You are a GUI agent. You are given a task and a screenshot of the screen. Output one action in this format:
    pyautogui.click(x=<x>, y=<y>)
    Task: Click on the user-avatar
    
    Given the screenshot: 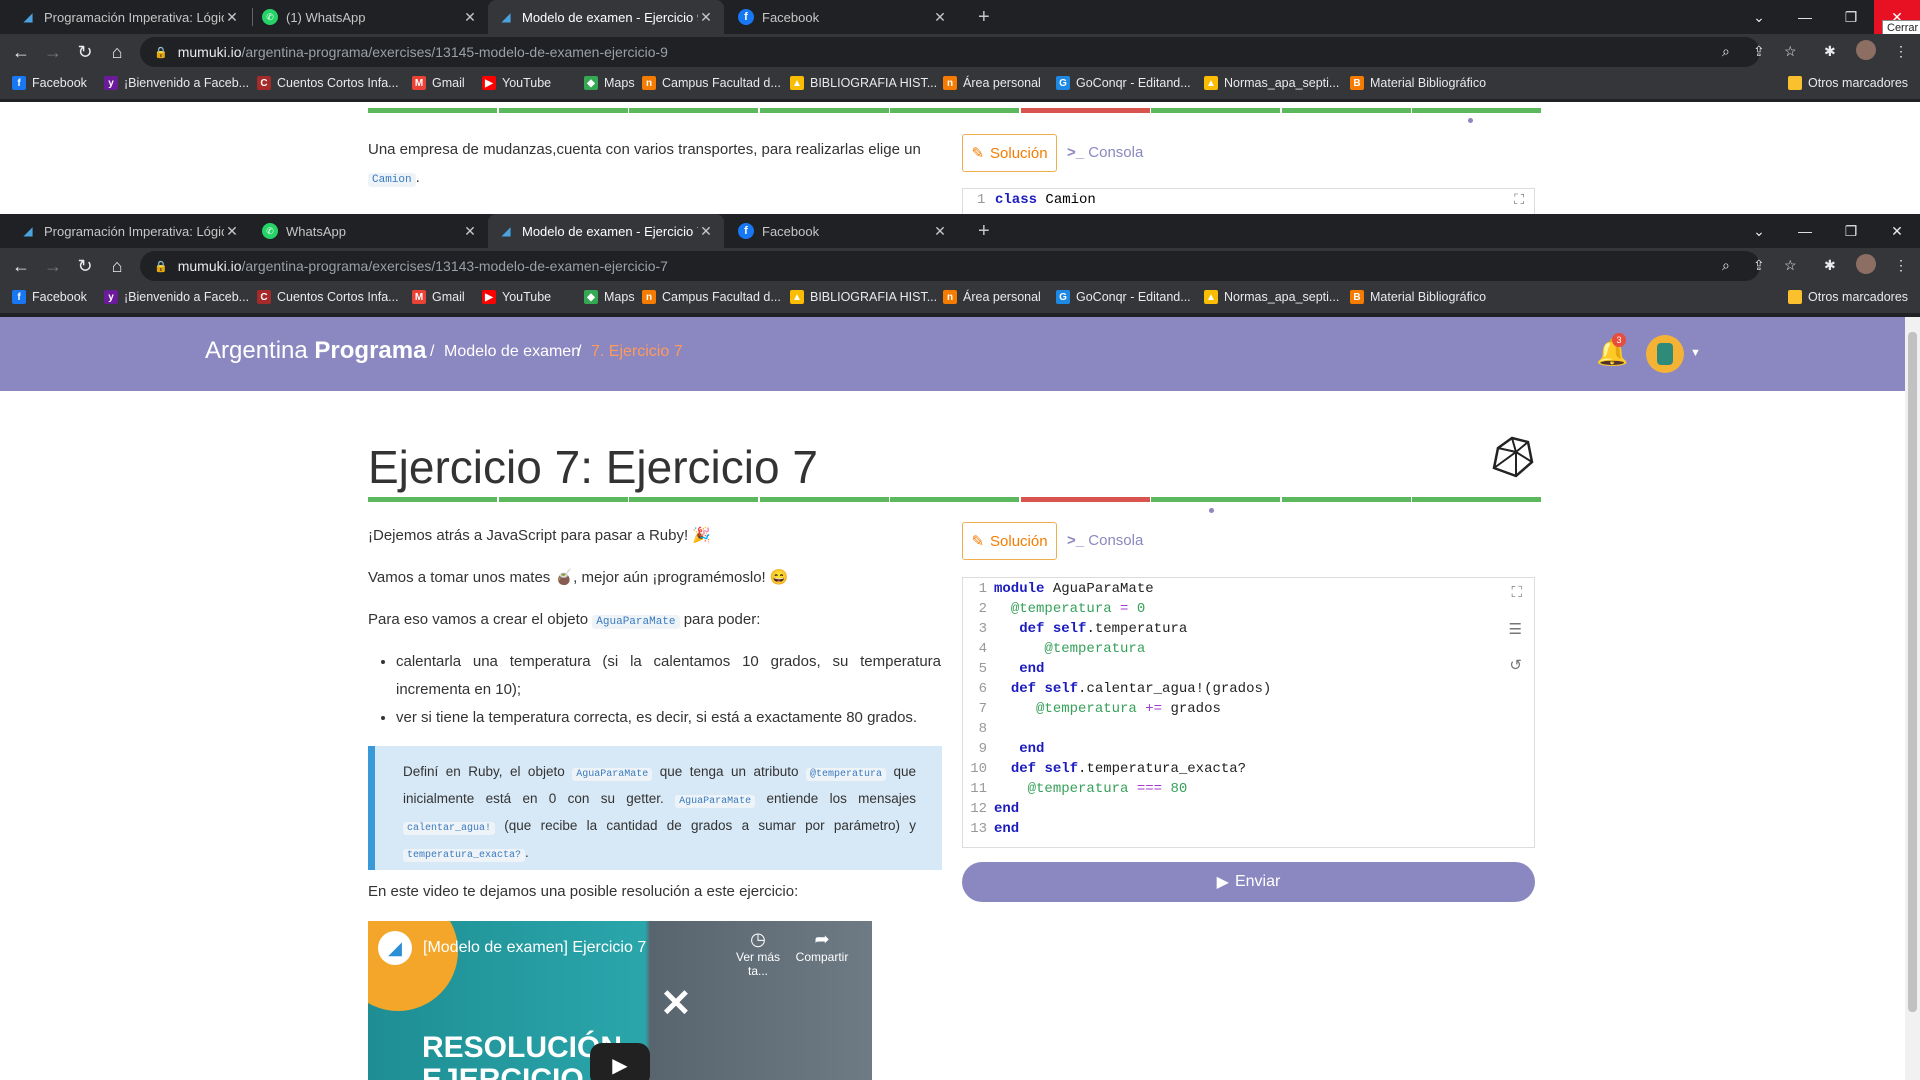 What is the action you would take?
    pyautogui.click(x=1665, y=354)
    